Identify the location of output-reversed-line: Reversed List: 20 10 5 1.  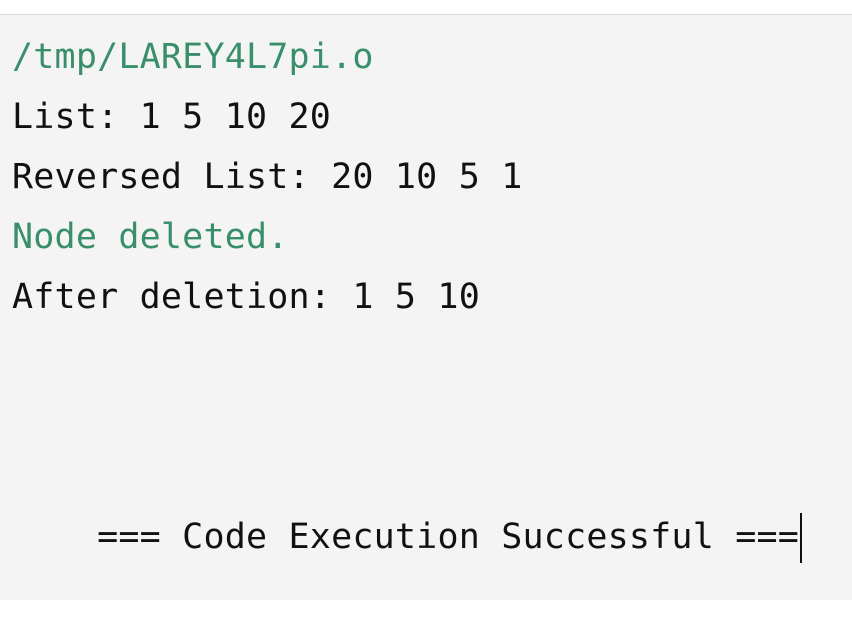
(267, 177).